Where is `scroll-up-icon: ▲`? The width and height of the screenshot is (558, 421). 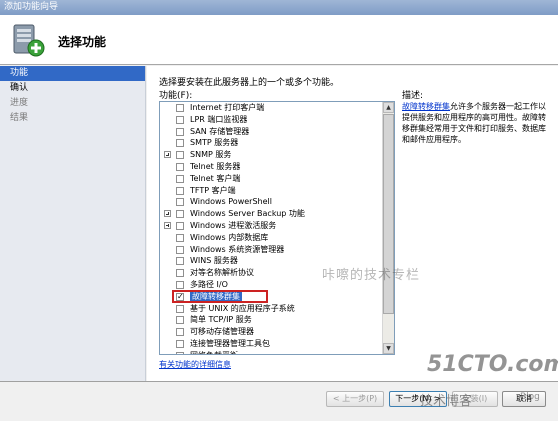 scroll-up-icon: ▲ is located at coordinates (388, 107).